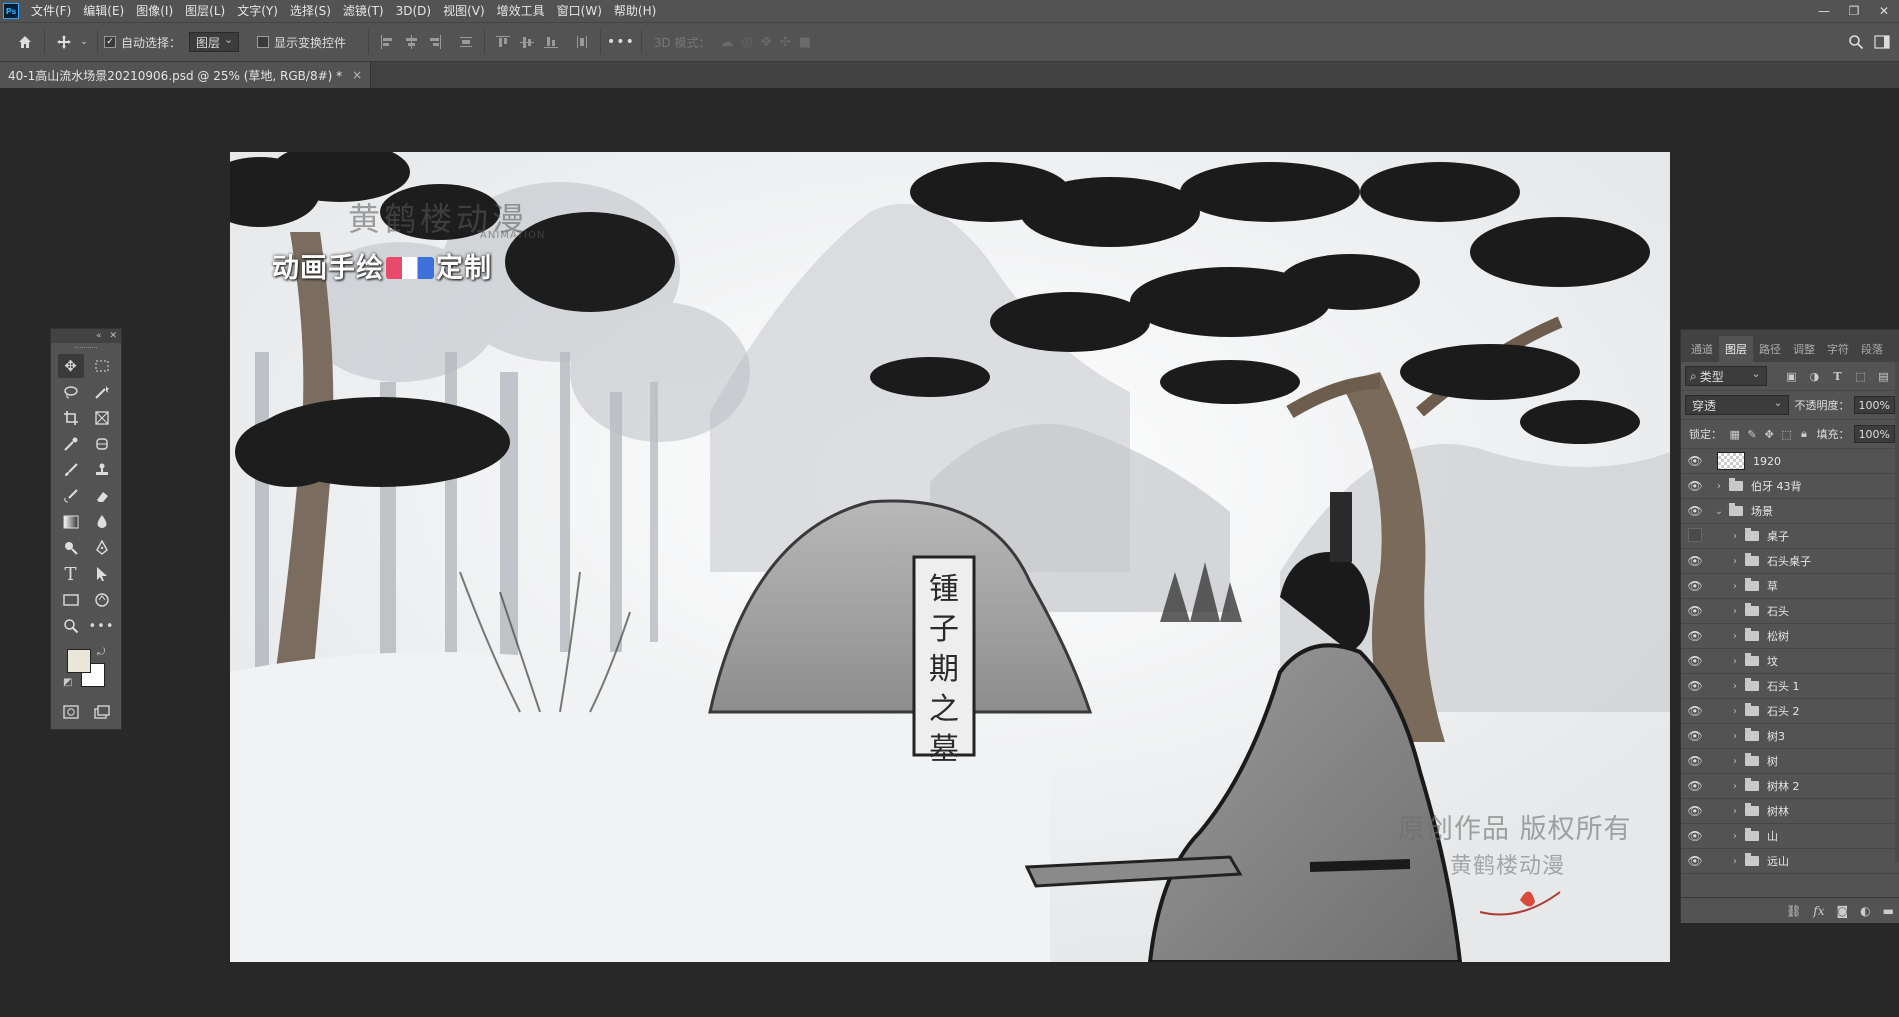 The height and width of the screenshot is (1017, 1899). Describe the element at coordinates (102, 522) in the screenshot. I see `blur-tool-icon` at that location.